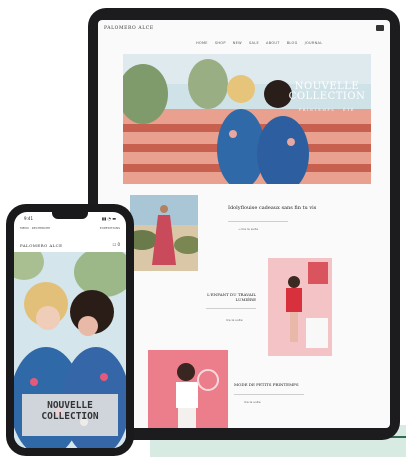  What do you see at coordinates (28, 218) in the screenshot?
I see `status-time: 9:41` at bounding box center [28, 218].